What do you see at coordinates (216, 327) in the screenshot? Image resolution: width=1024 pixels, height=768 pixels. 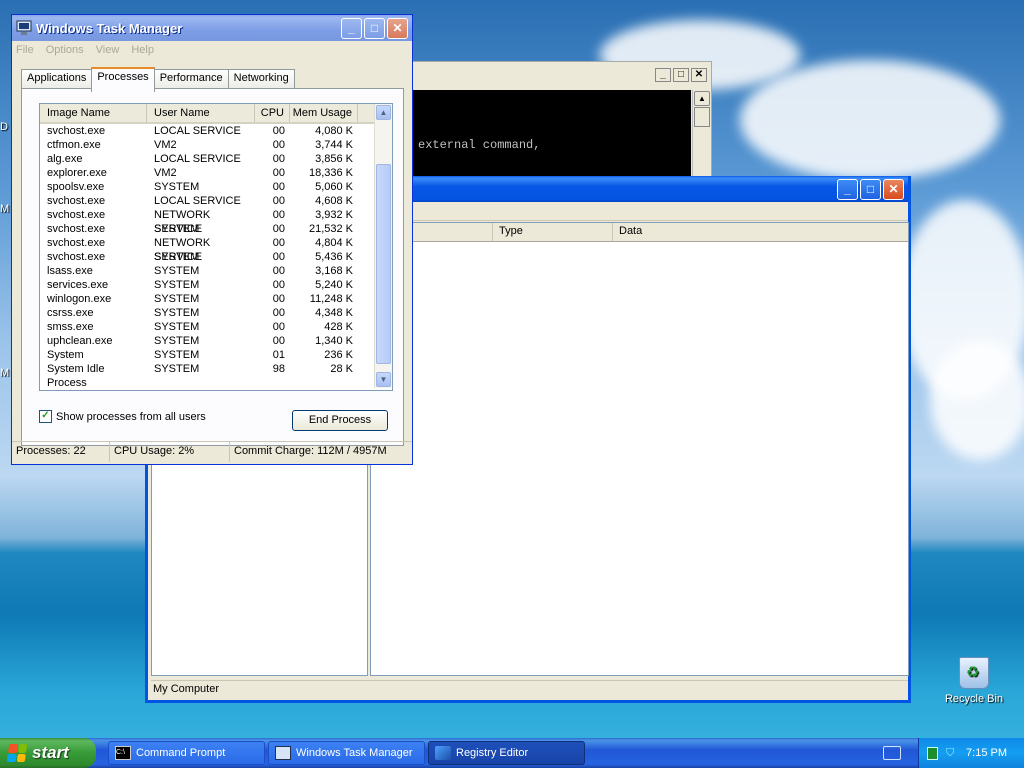 I see `process-row: smss.exe SYSTEM 00 428 K` at bounding box center [216, 327].